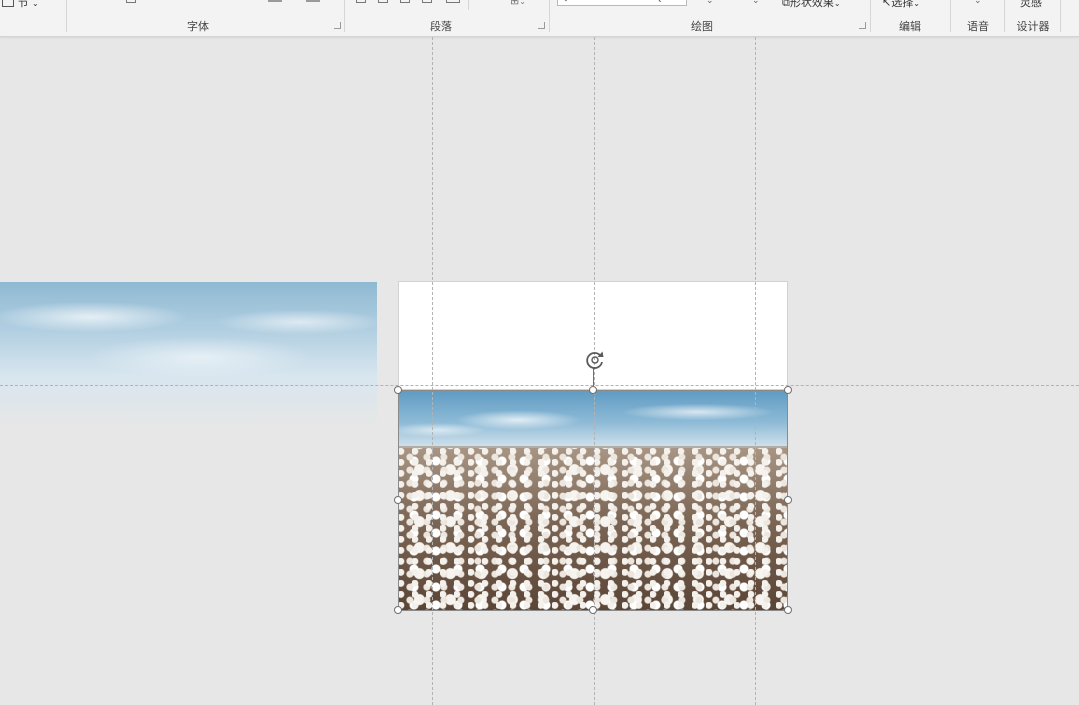  What do you see at coordinates (197, 1) in the screenshot?
I see `font-size-icon` at bounding box center [197, 1].